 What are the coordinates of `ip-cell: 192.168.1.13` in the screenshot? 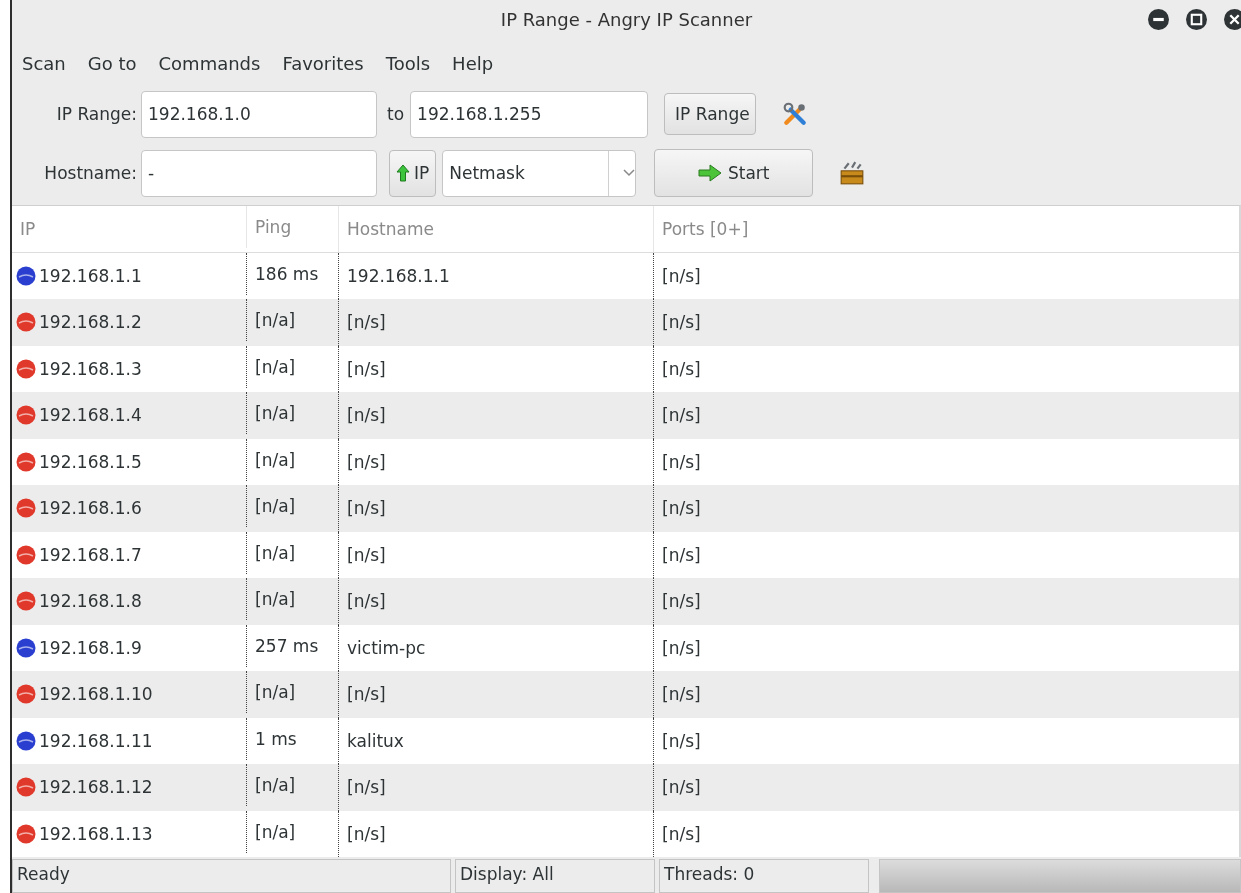 It's located at (96, 833).